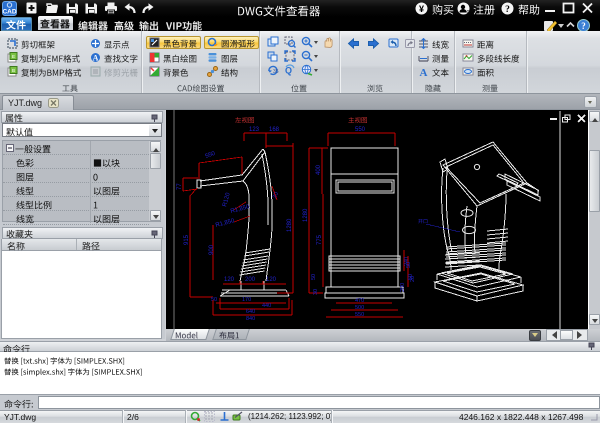 Image resolution: width=600 pixels, height=423 pixels. I want to click on svg-text: 775, so click(320, 239).